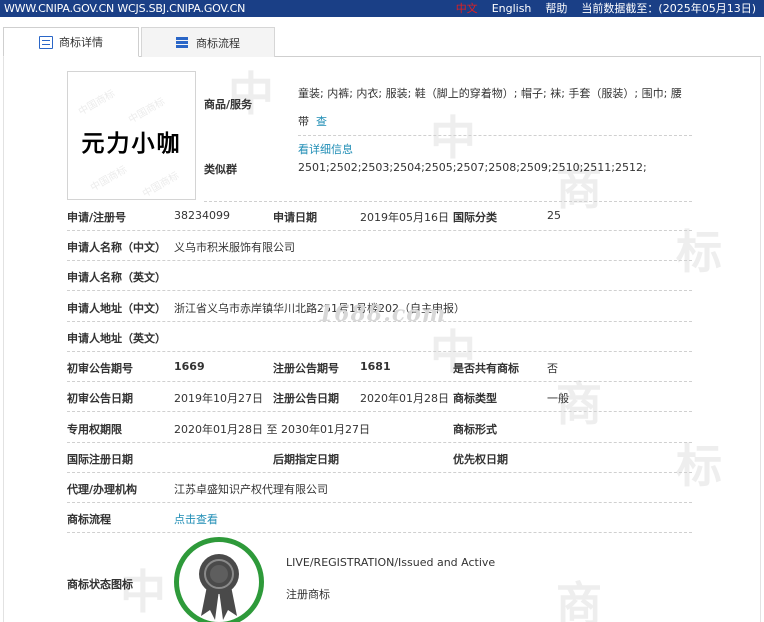 Image resolution: width=764 pixels, height=622 pixels. What do you see at coordinates (306, 459) in the screenshot?
I see `later-date-label: 后期指定日期` at bounding box center [306, 459].